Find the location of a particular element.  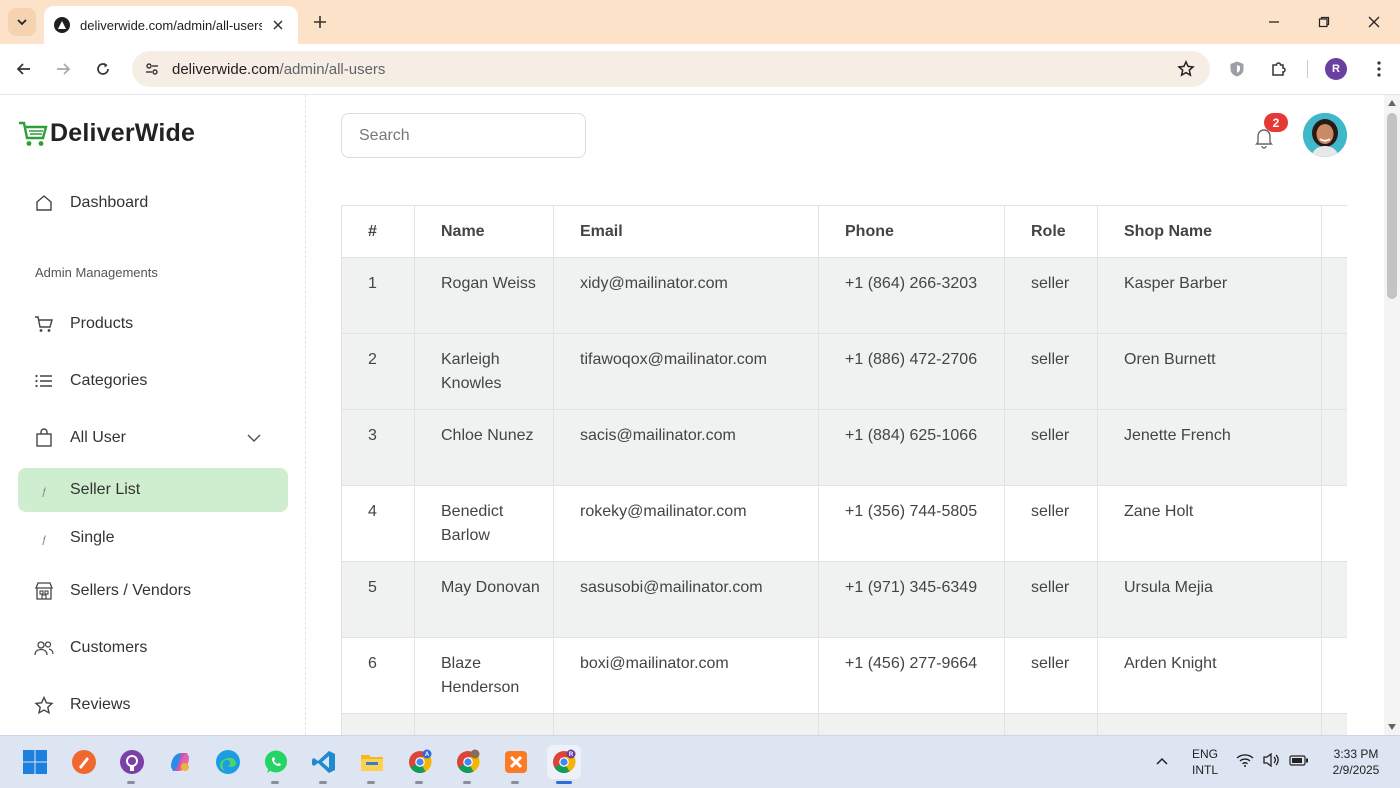

whatsapp-icon is located at coordinates (276, 761).